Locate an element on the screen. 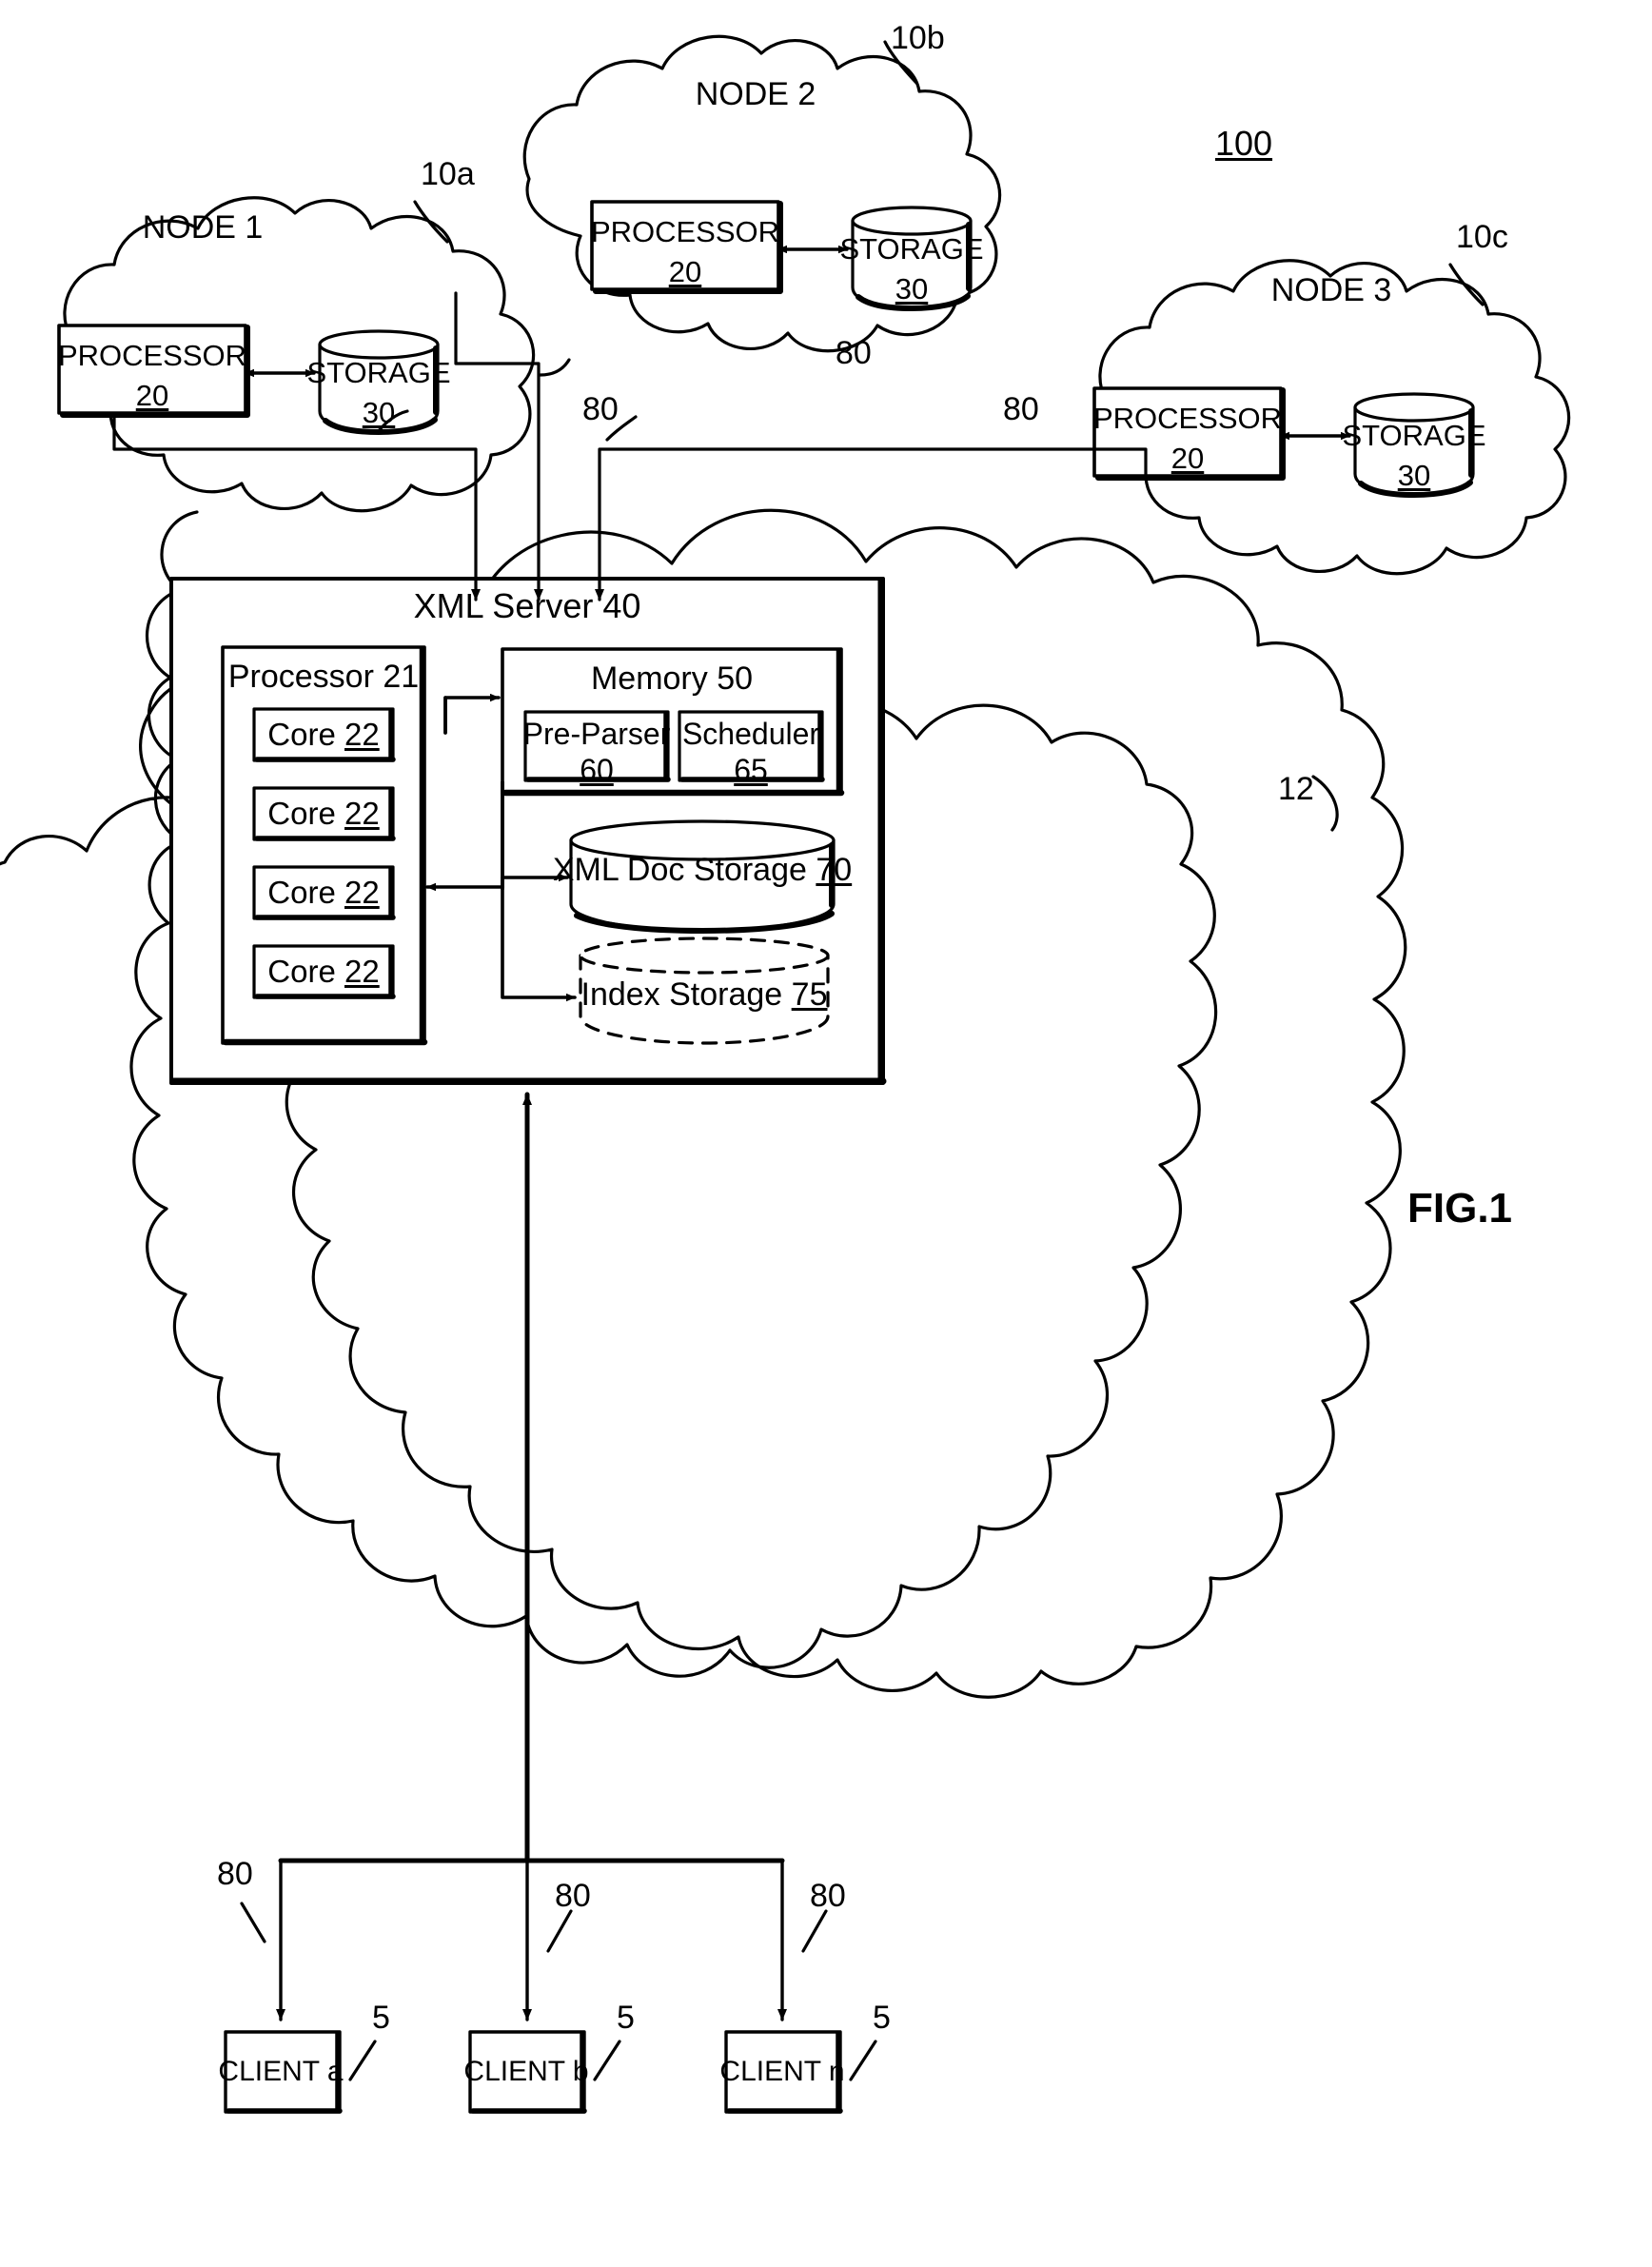 The width and height of the screenshot is (1652, 2267). link-ref-80-client-a: 80 is located at coordinates (235, 1874).